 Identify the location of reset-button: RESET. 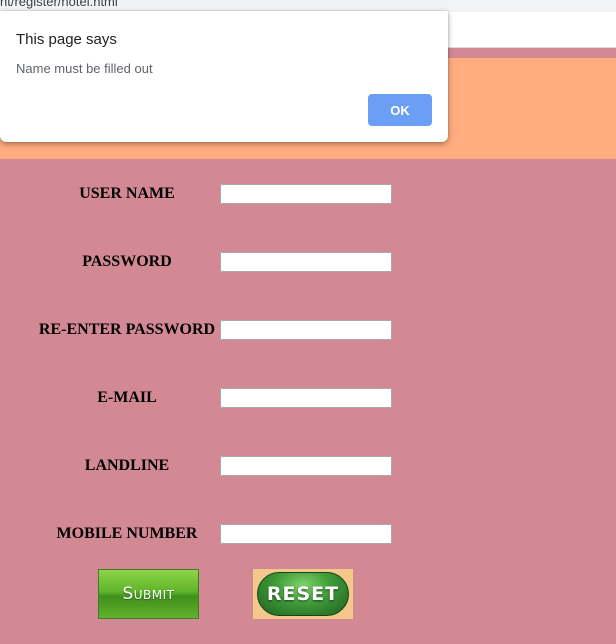
(303, 594).